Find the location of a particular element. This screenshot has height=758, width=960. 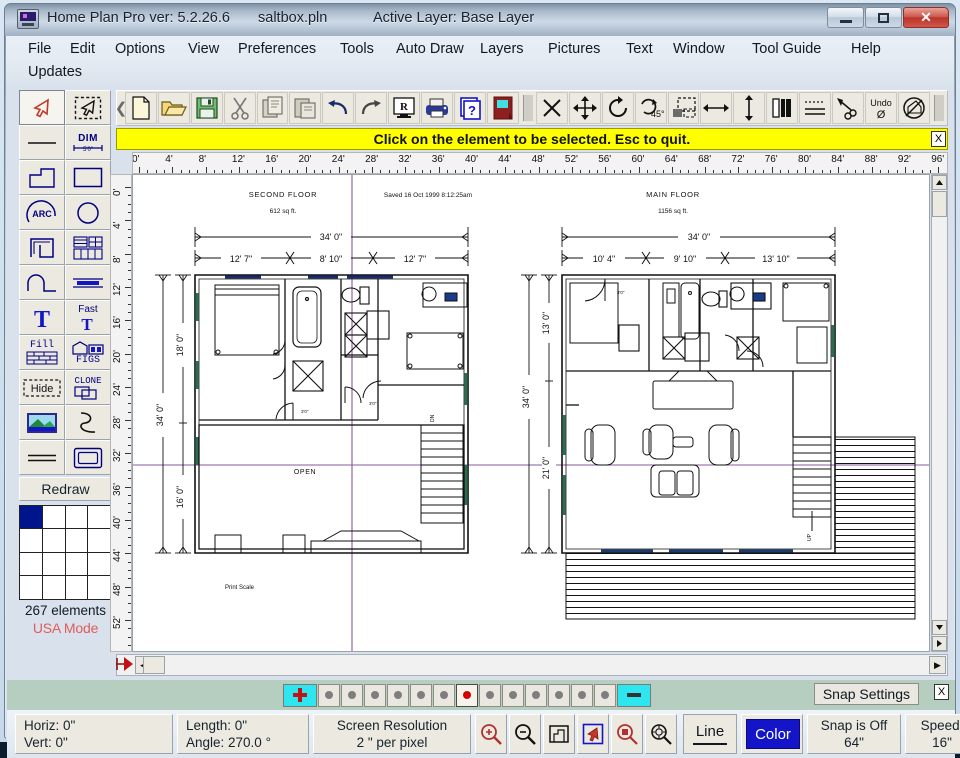

zoom-out-button is located at coordinates (525, 734).